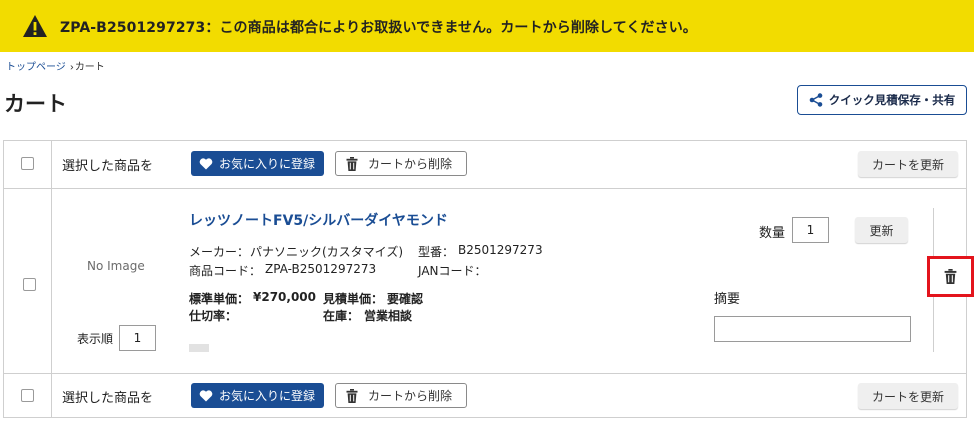  What do you see at coordinates (772, 233) in the screenshot?
I see `quantity-label: 数量` at bounding box center [772, 233].